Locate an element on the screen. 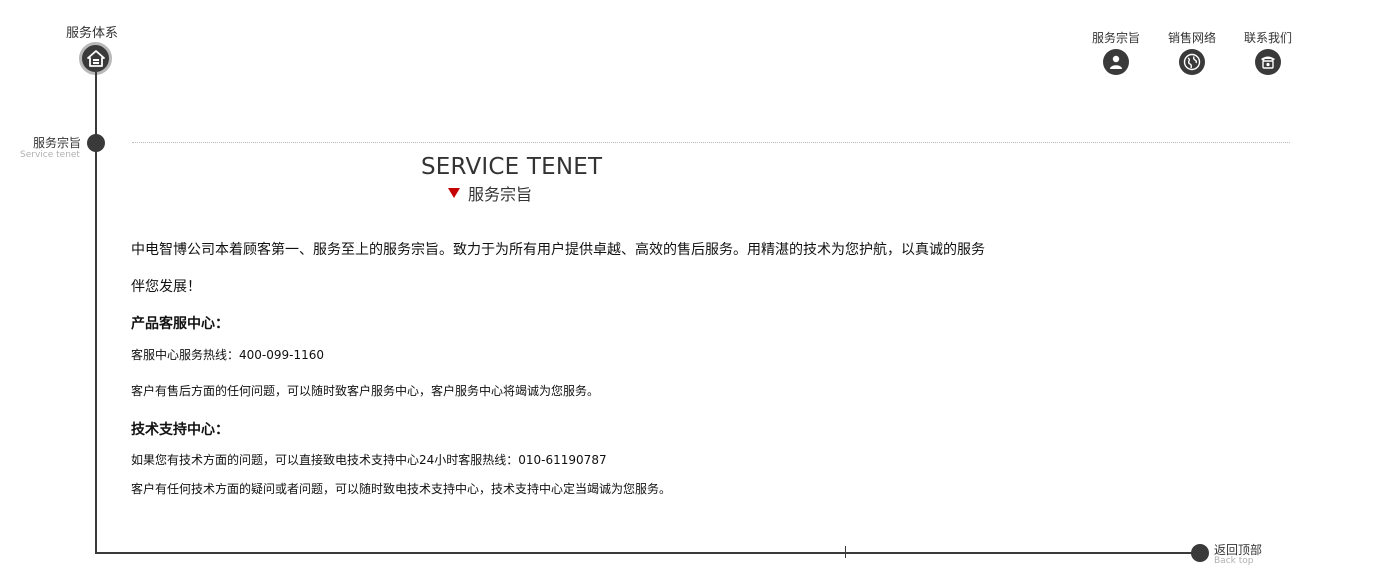 The height and width of the screenshot is (582, 1400). top-nav: 服务宗旨 销售网络 联系我们 is located at coordinates (1192, 52).